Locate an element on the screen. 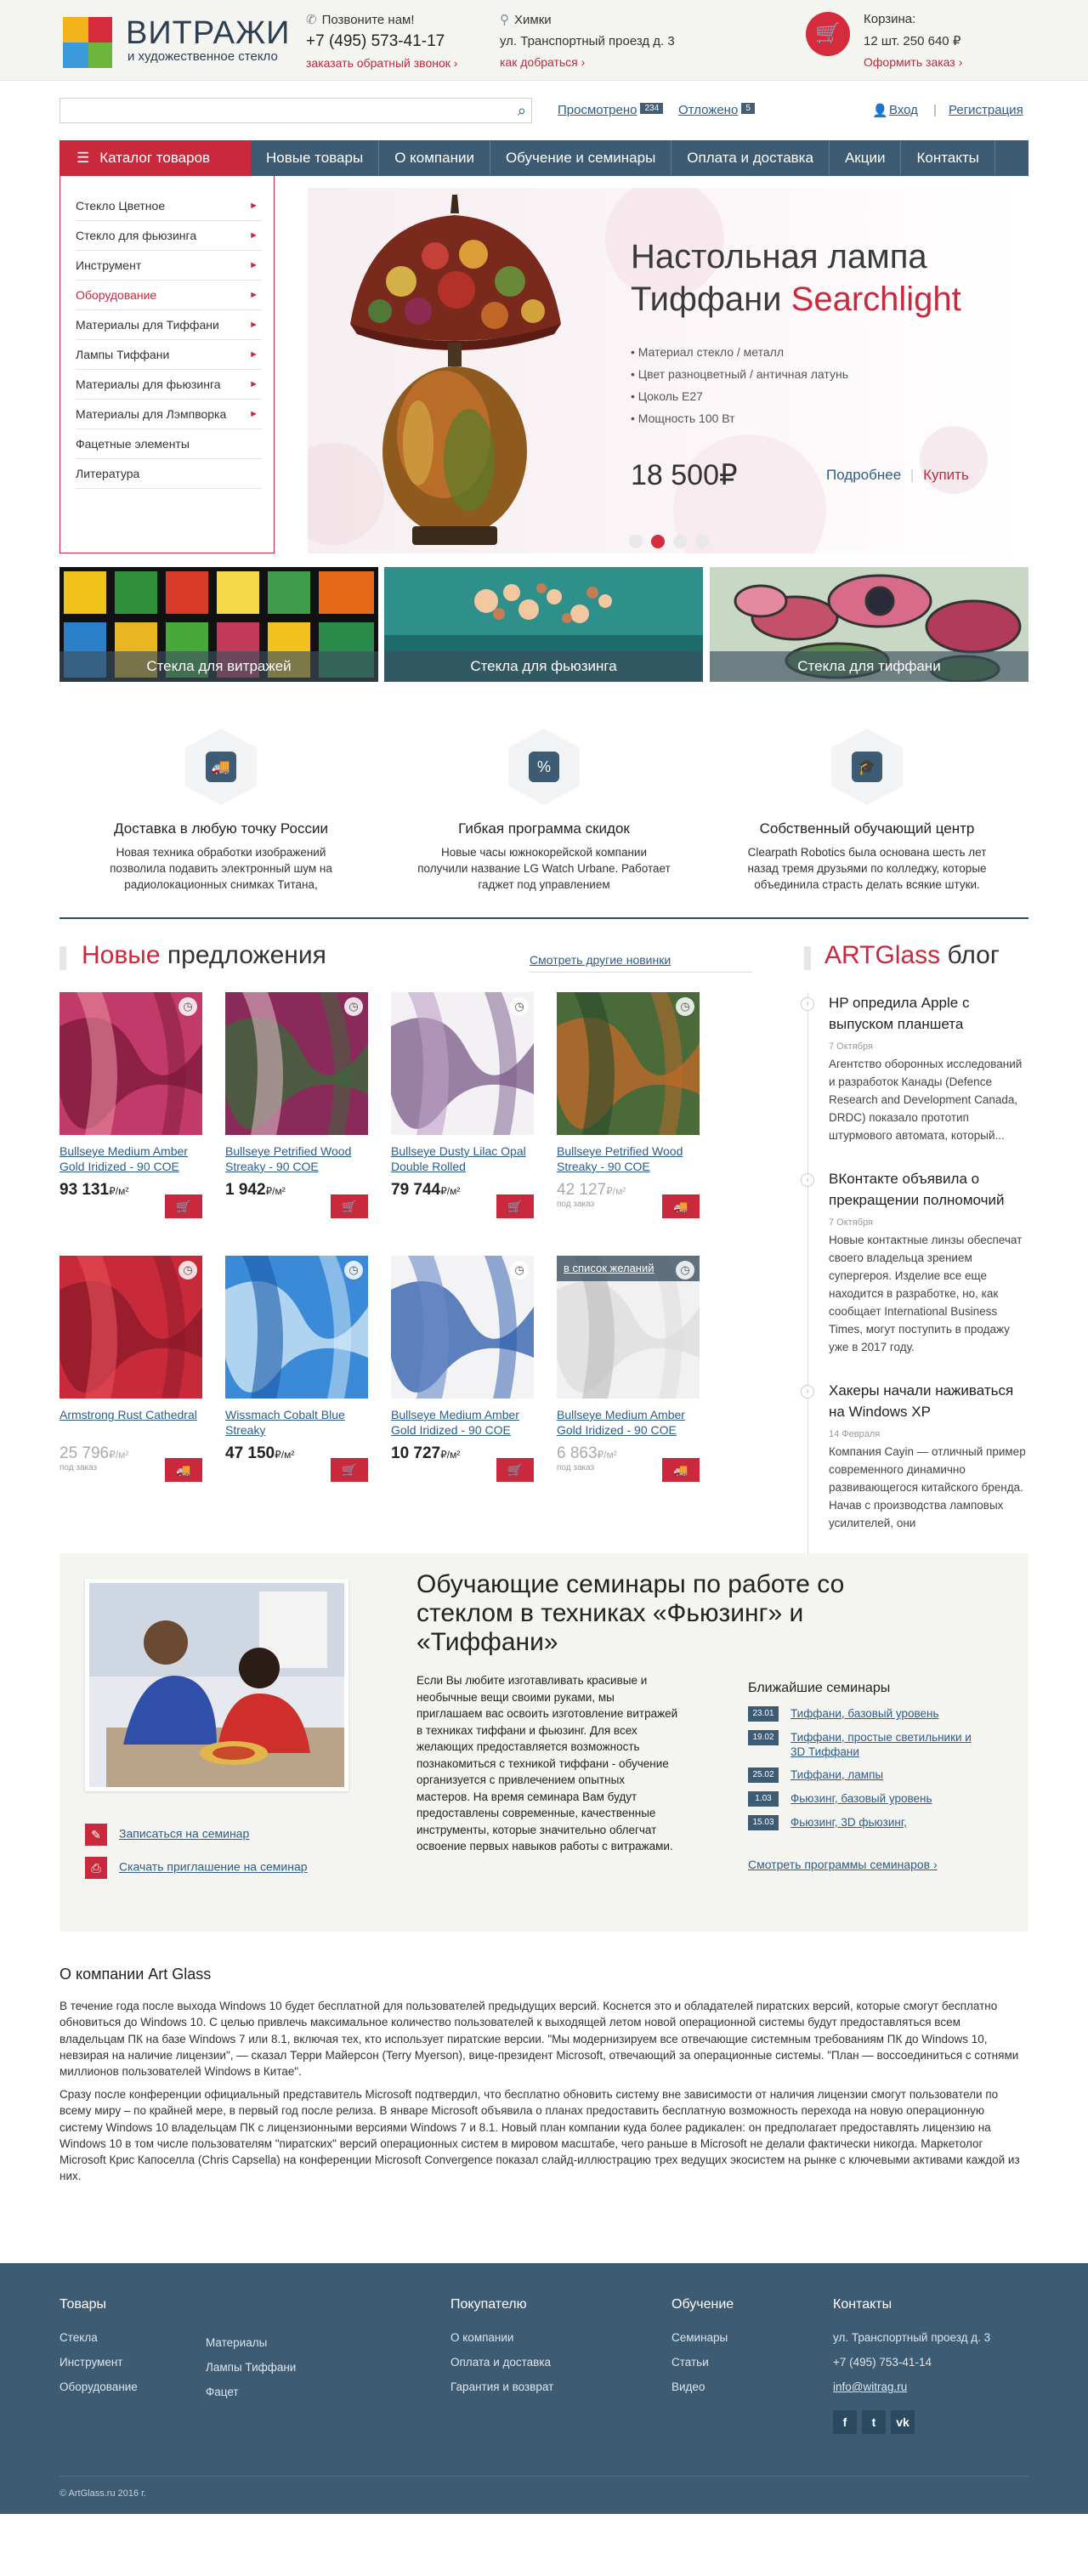  seminar-signup-link: ✎ Записаться на семинар is located at coordinates (167, 1835).